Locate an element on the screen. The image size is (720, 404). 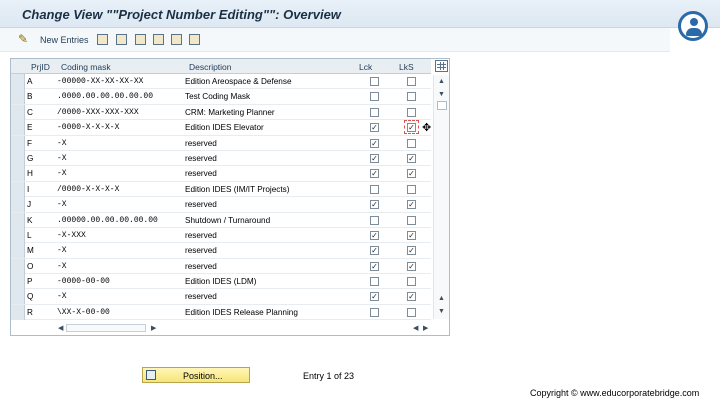
select-all-icon is located at coordinates (158, 39).